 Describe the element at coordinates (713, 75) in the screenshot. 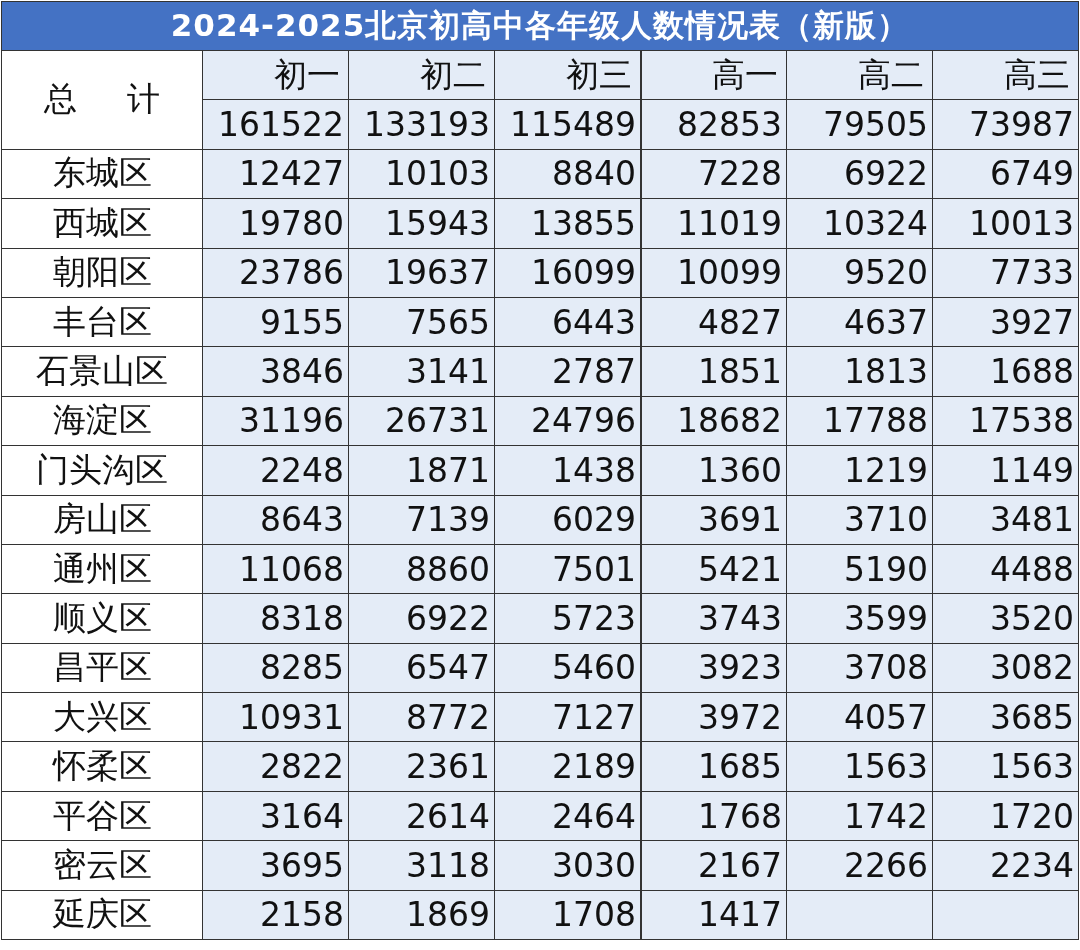

I see `column-header: 高一` at that location.